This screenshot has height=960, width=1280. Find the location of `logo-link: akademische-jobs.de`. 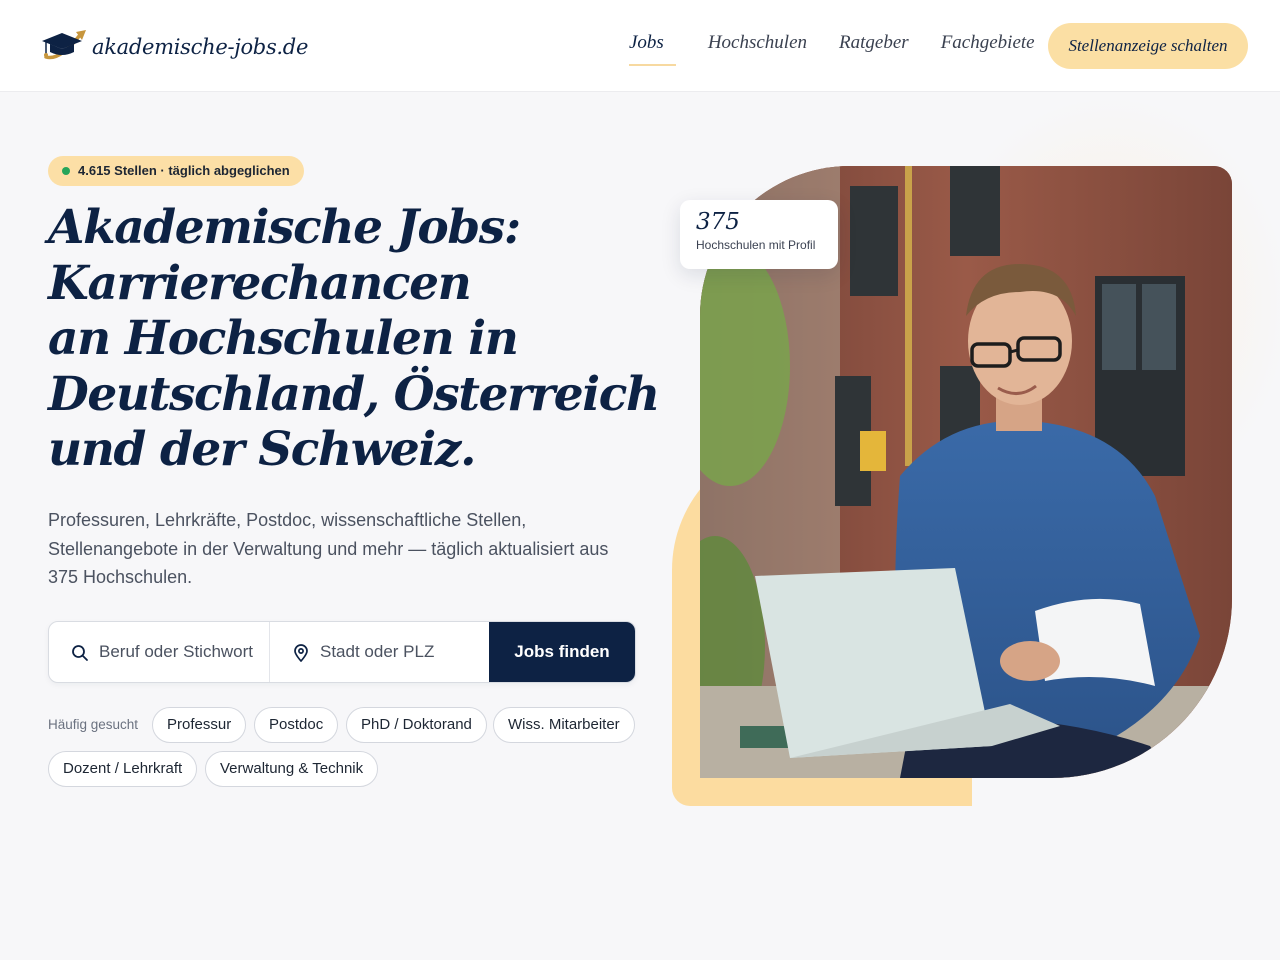

logo-link: akademische-jobs.de is located at coordinates (174, 47).